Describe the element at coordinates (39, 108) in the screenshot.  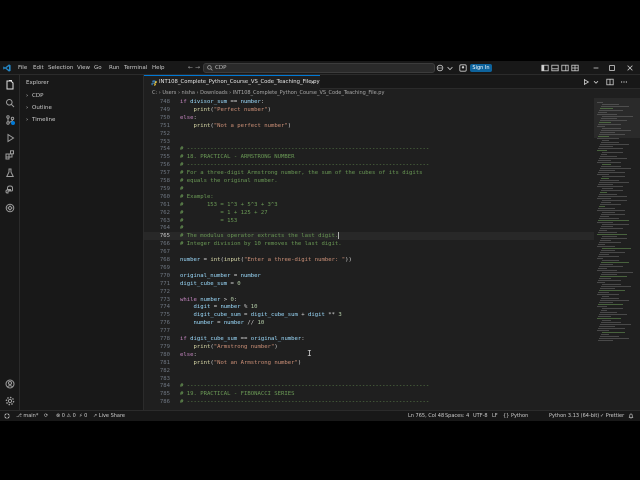
I see `sidebar-section-outline: › Outline` at that location.